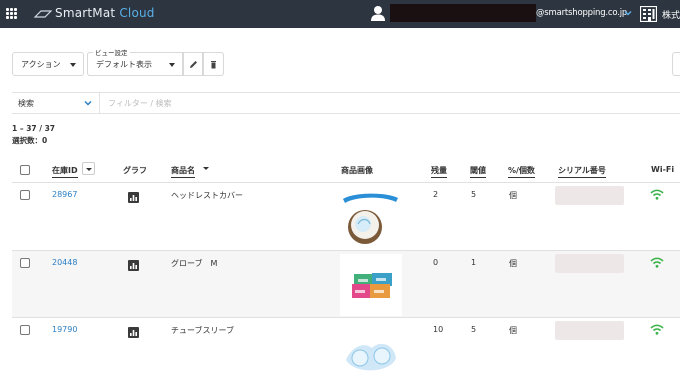 Image resolution: width=680 pixels, height=386 pixels. What do you see at coordinates (581, 13) in the screenshot?
I see `user-email: @smartshopping.co.jp` at bounding box center [581, 13].